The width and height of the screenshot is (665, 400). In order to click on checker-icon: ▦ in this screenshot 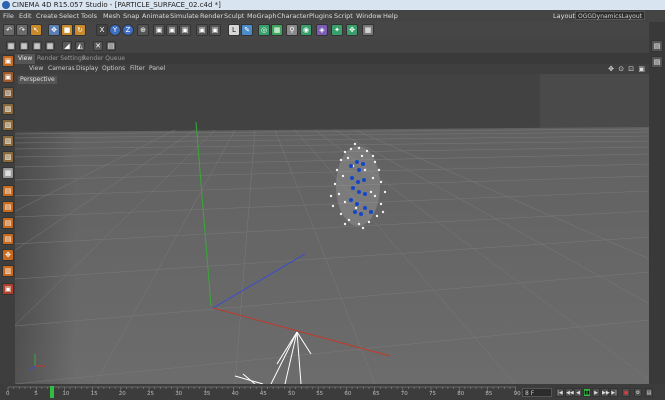, I will do `click(8, 173)`.